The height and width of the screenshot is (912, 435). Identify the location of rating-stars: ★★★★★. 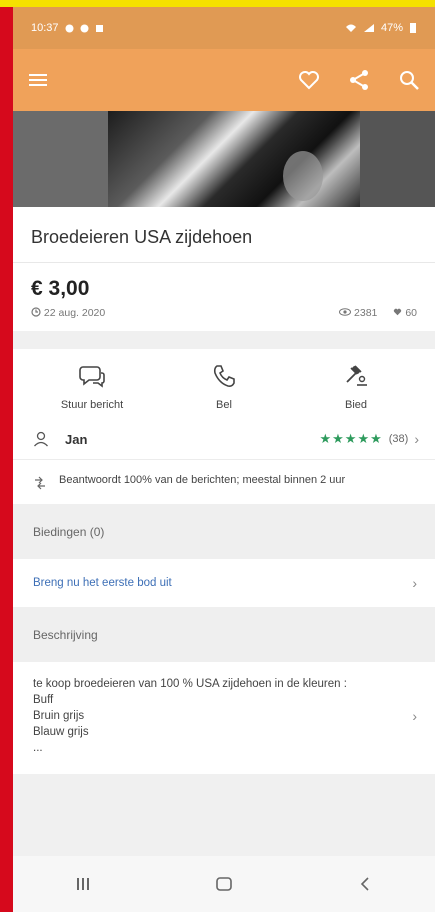
(351, 438).